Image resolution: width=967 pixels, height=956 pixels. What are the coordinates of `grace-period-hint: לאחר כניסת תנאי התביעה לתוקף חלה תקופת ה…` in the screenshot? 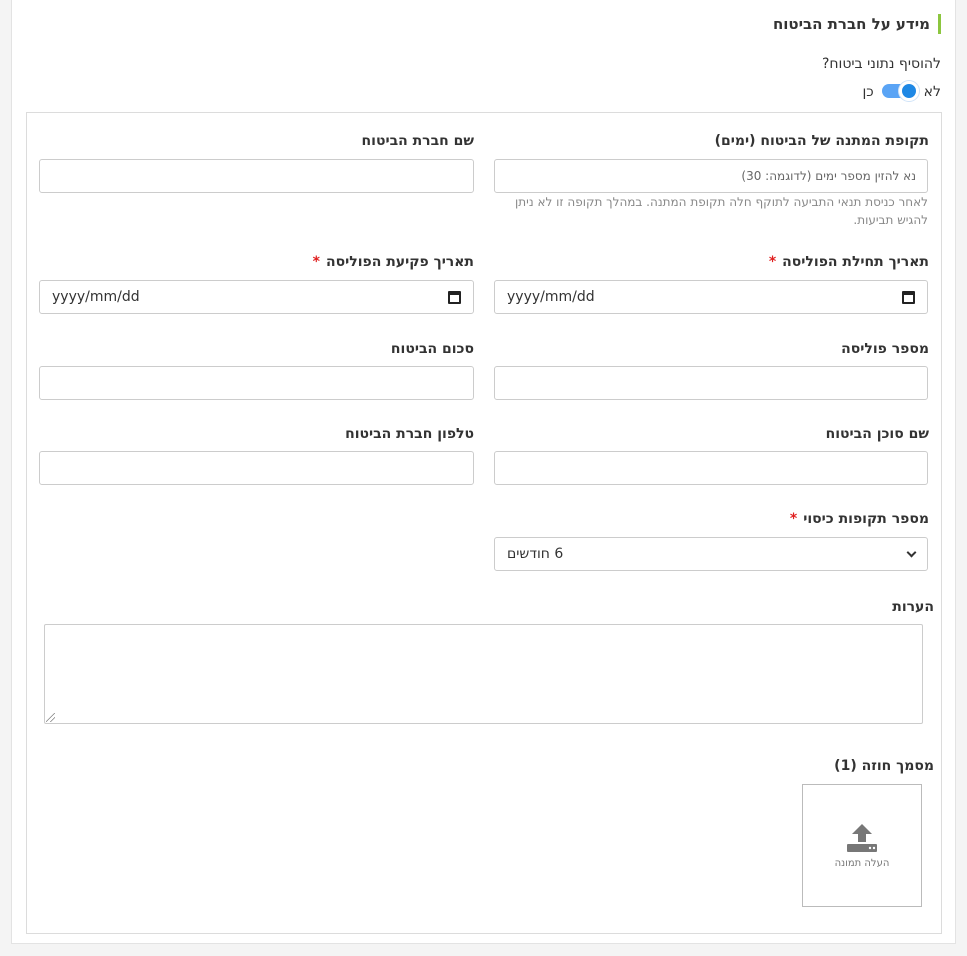 It's located at (721, 211).